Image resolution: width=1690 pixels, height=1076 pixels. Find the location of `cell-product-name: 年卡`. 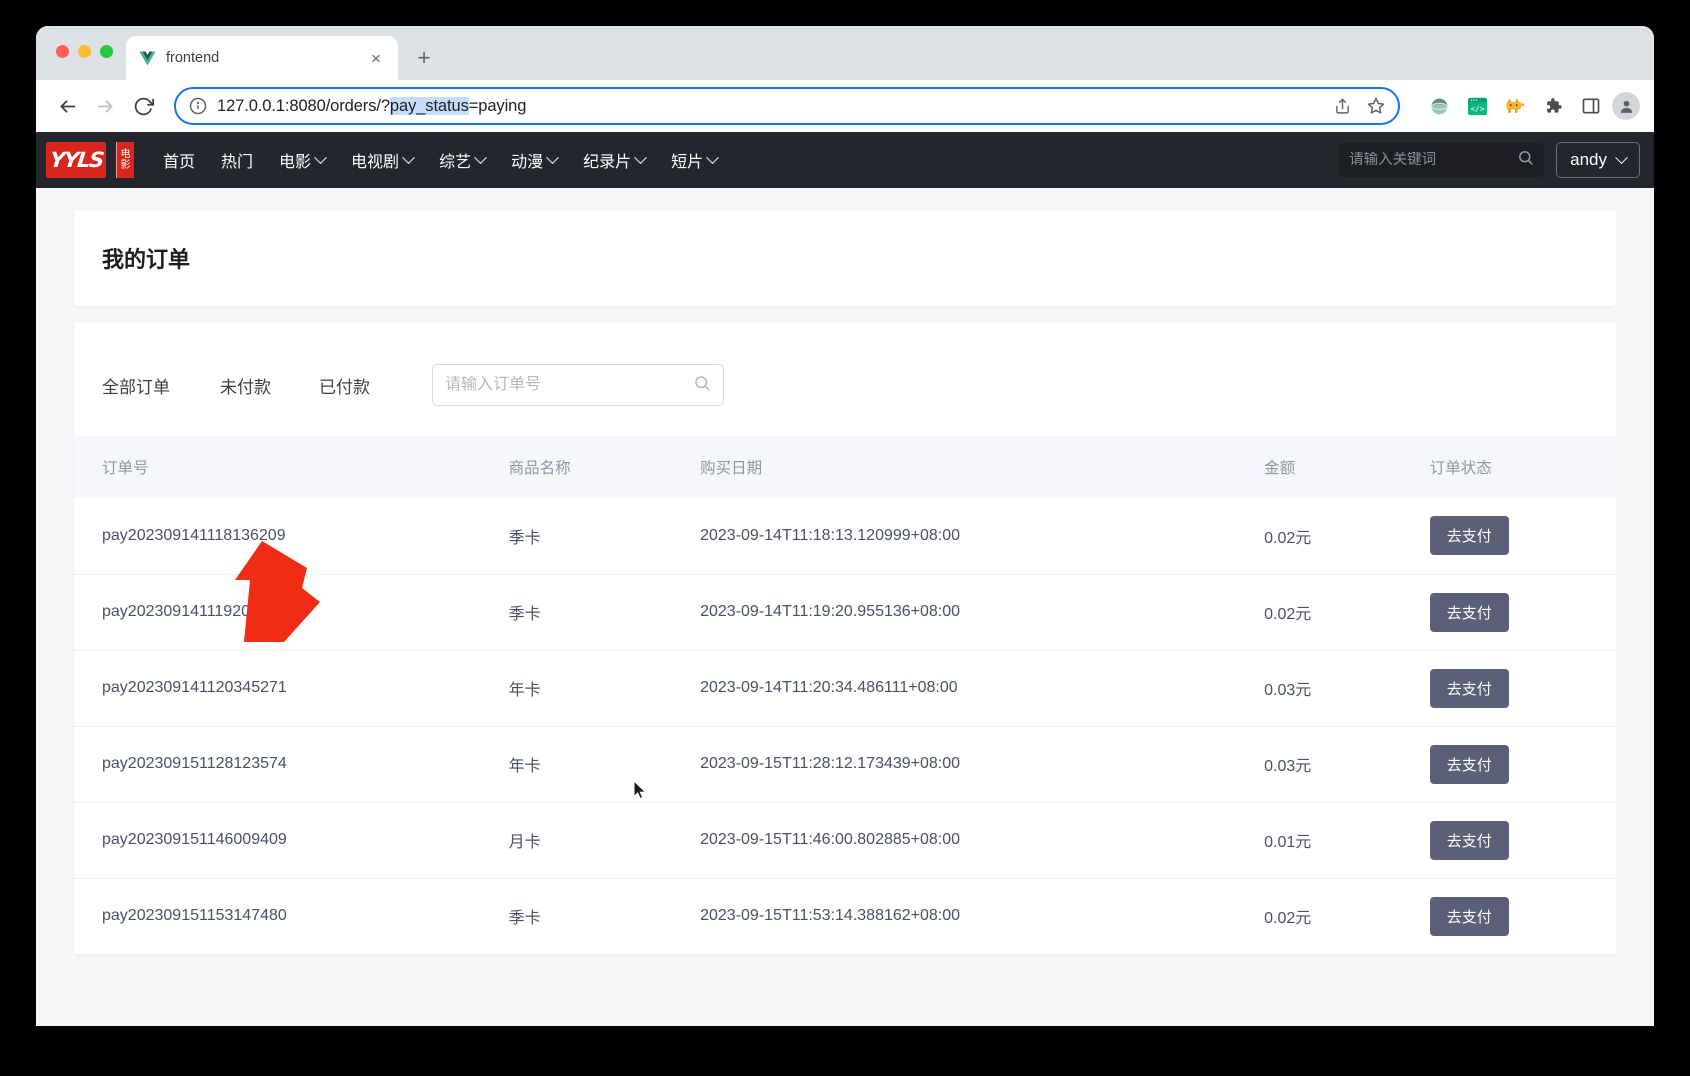

cell-product-name: 年卡 is located at coordinates (604, 764).